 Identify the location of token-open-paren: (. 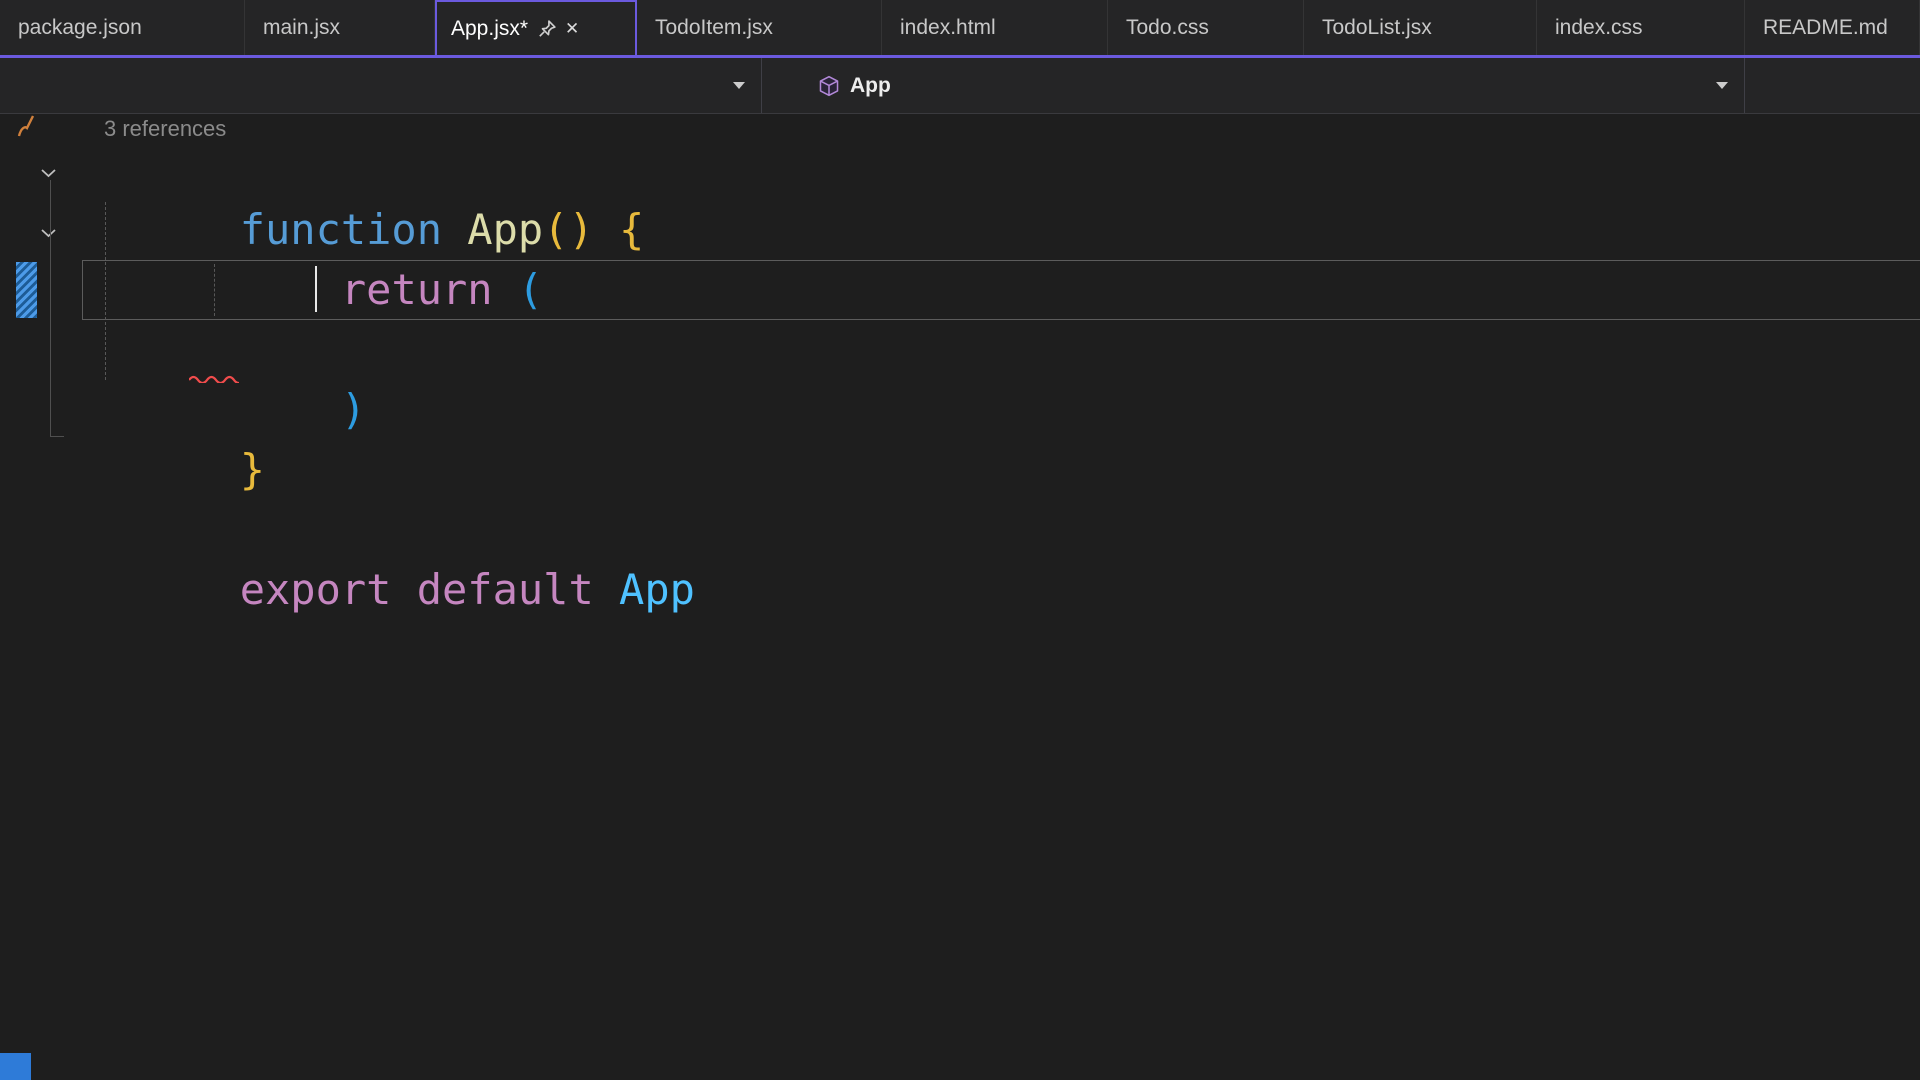
(530, 289).